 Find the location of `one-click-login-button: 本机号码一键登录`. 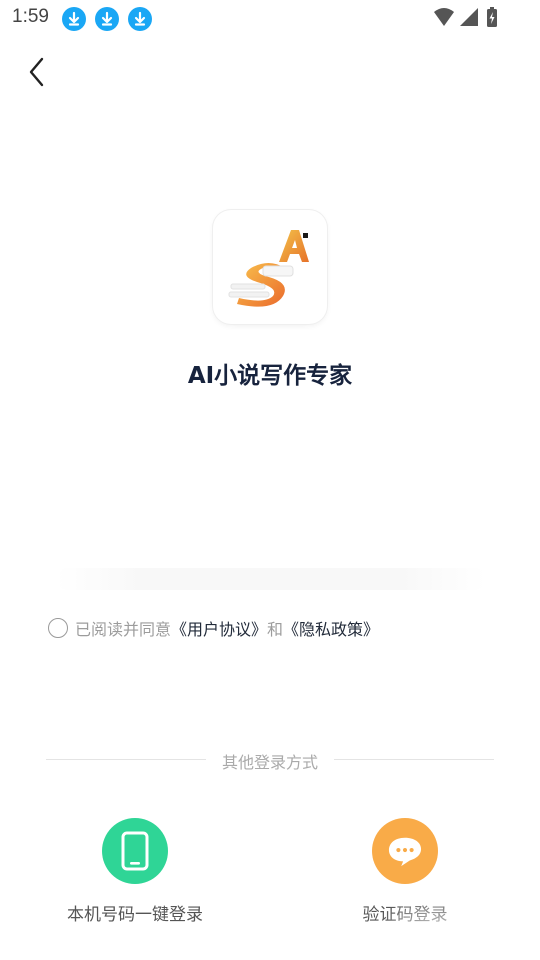

one-click-login-button: 本机号码一键登录 is located at coordinates (135, 871).